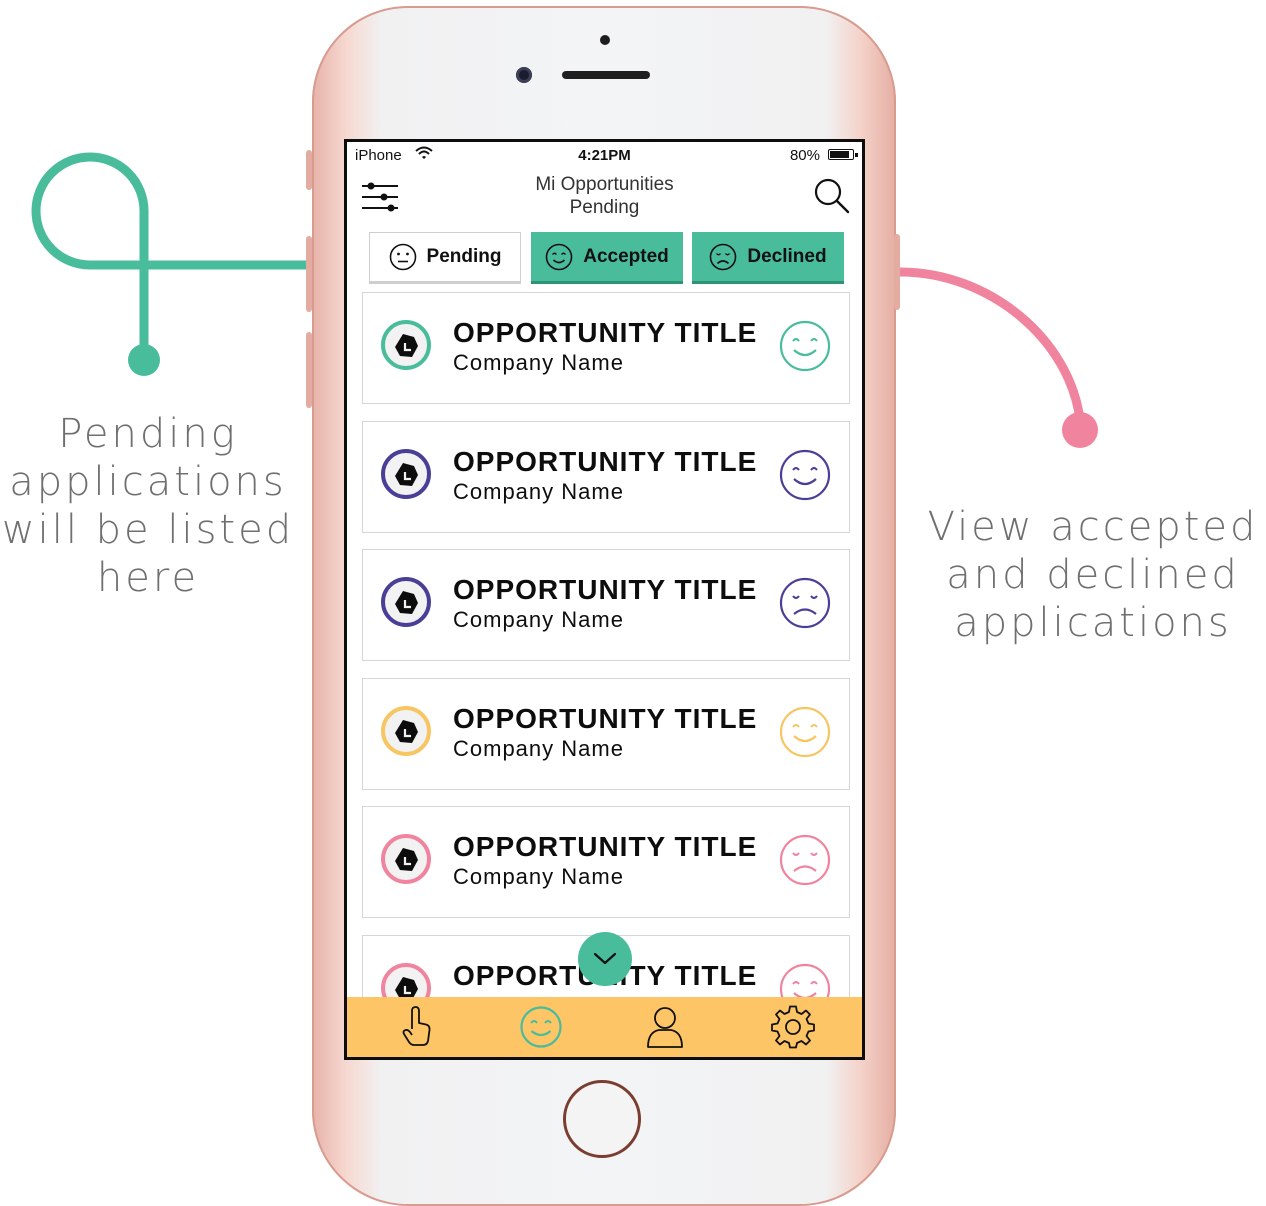 The height and width of the screenshot is (1206, 1266). I want to click on battery-percent: 80%, so click(804, 155).